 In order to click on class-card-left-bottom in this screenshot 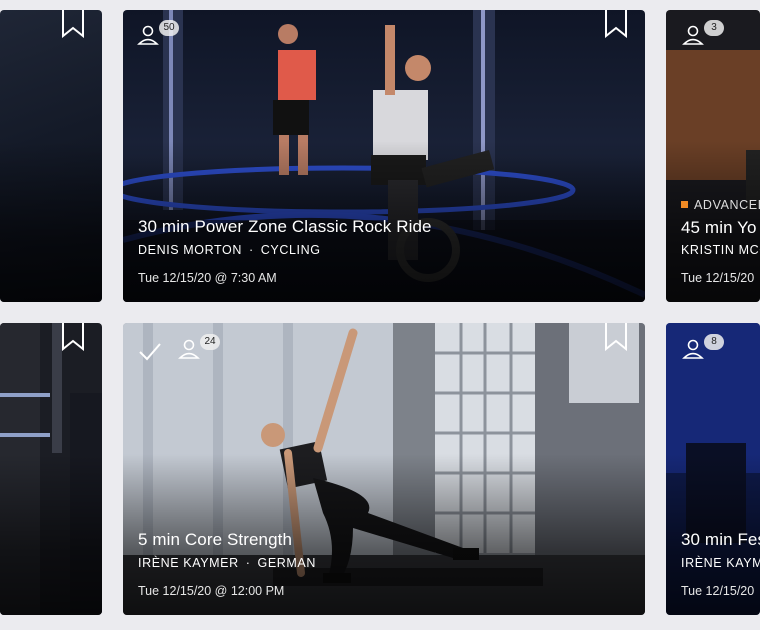, I will do `click(51, 469)`.